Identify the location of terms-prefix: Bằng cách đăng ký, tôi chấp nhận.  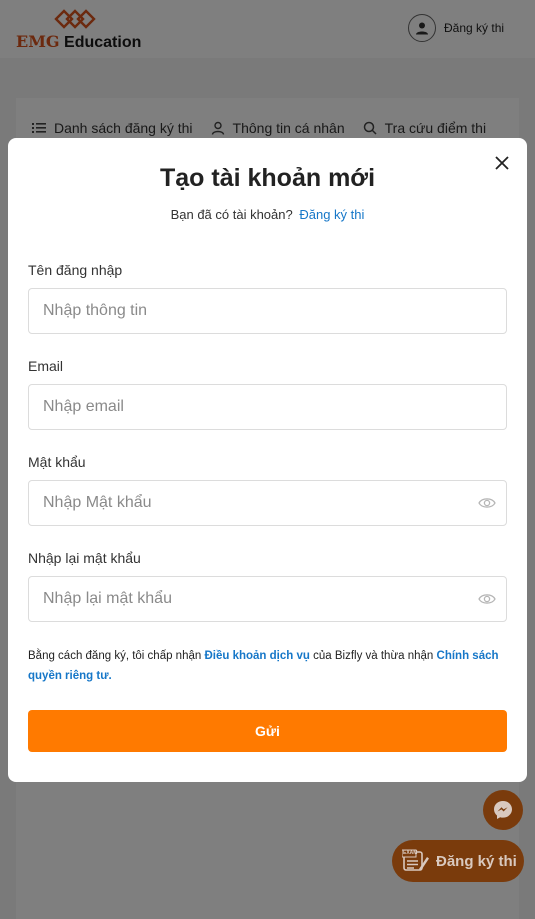
(115, 656).